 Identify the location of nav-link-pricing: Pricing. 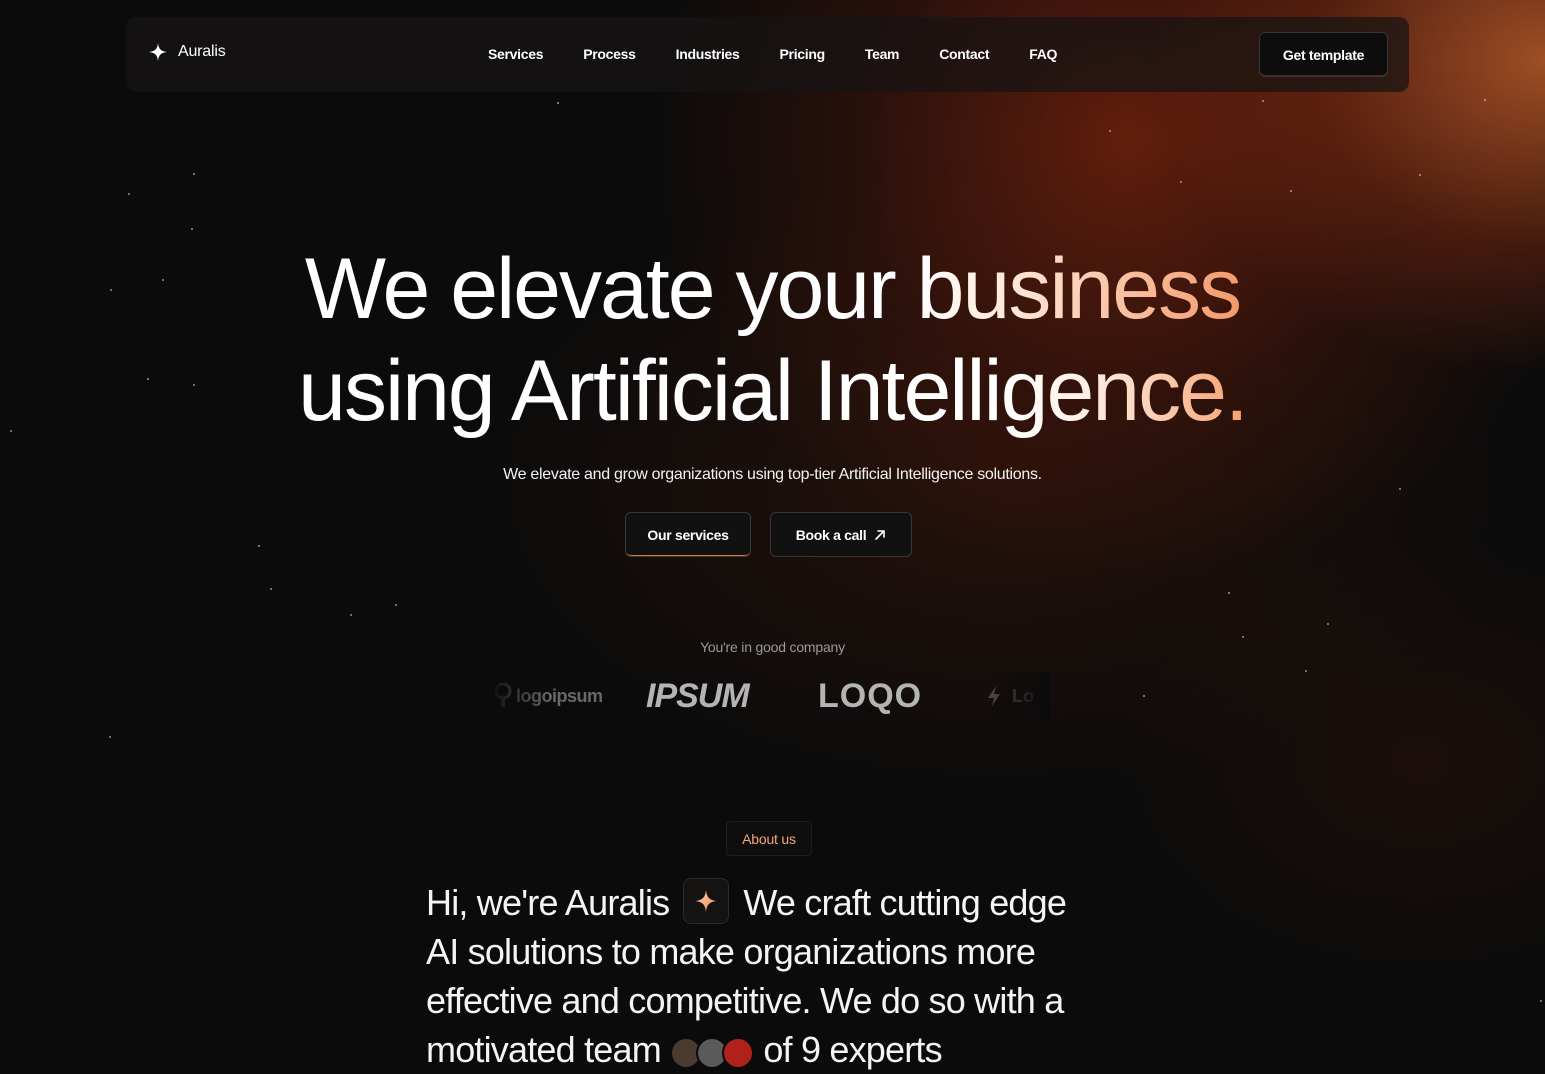
(803, 54).